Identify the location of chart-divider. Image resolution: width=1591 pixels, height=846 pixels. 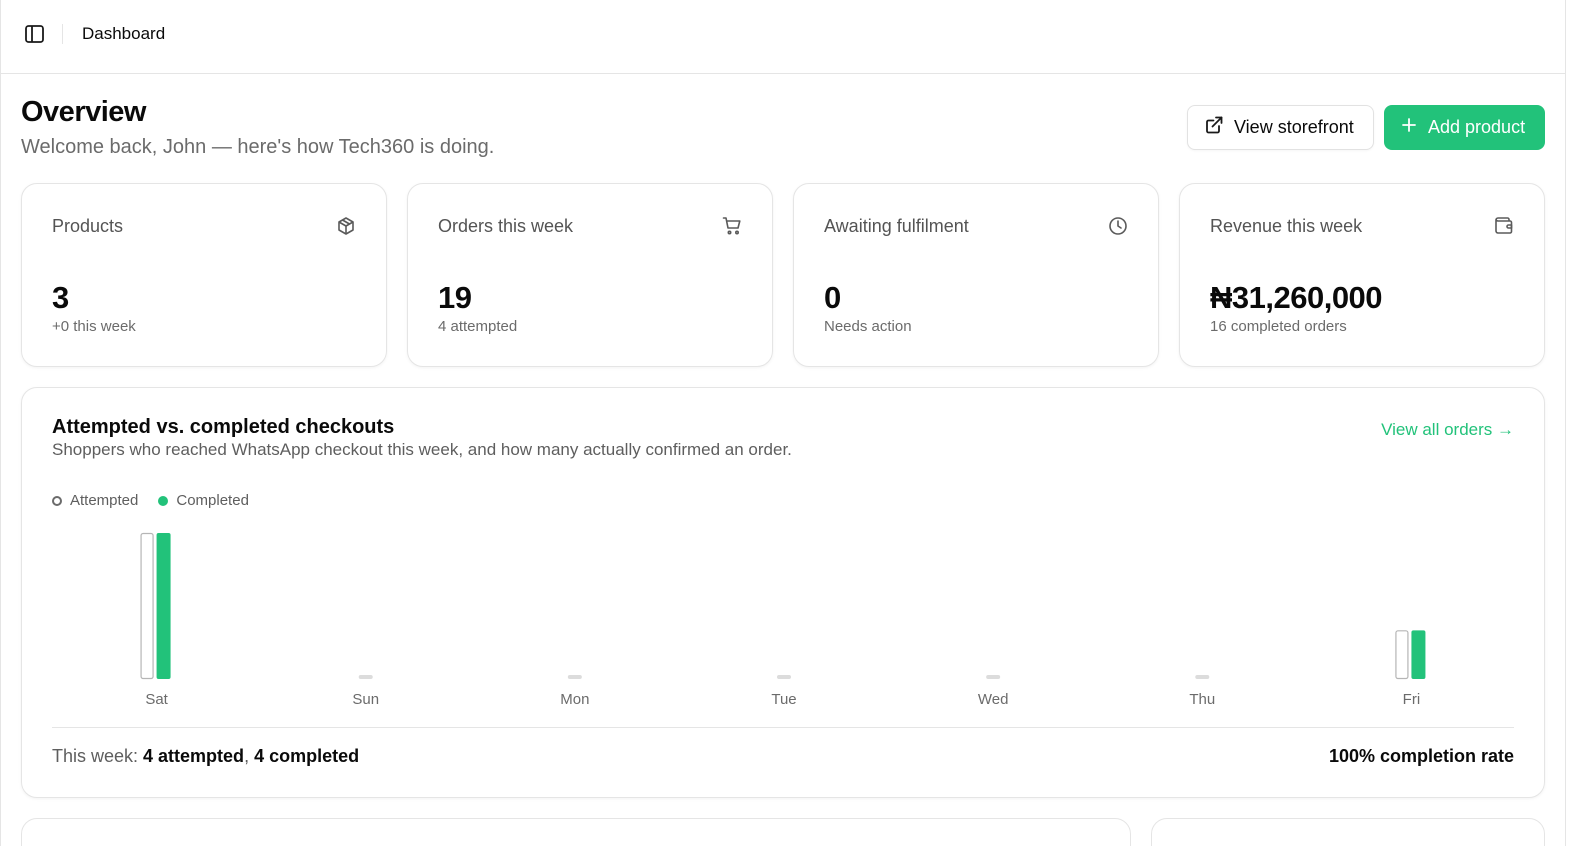
(783, 727).